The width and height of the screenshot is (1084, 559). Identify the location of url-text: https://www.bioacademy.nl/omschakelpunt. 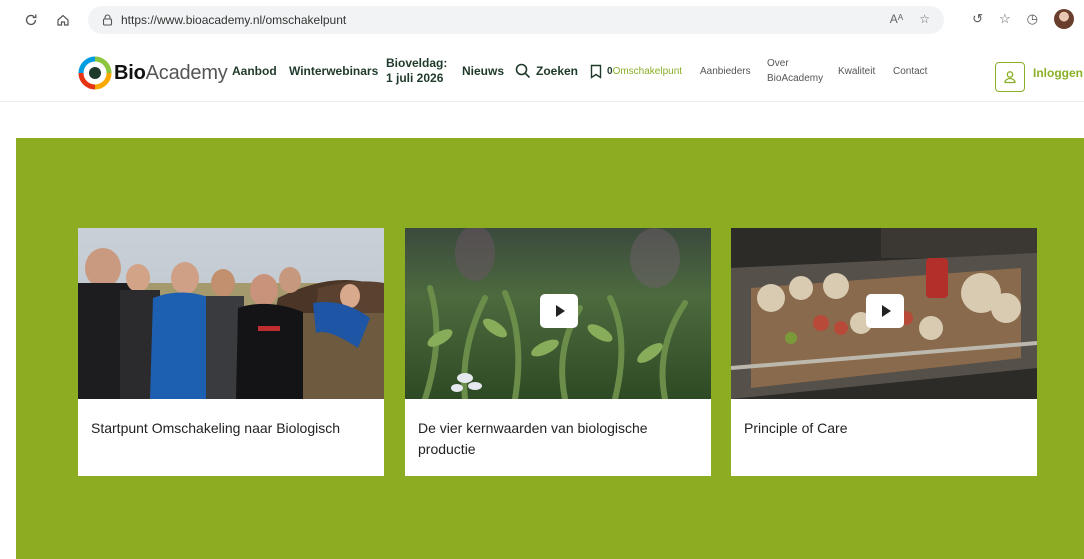
(234, 20).